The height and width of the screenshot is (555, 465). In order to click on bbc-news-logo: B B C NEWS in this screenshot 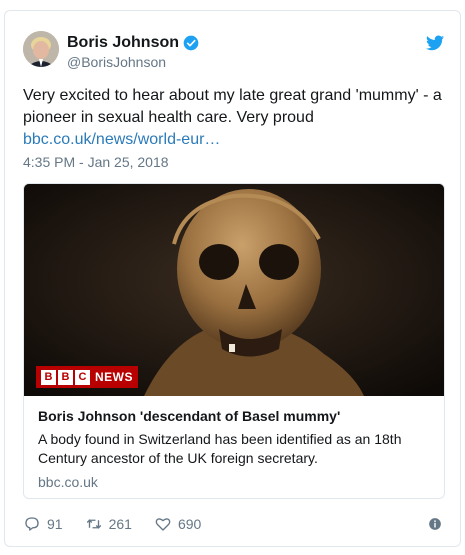, I will do `click(87, 377)`.